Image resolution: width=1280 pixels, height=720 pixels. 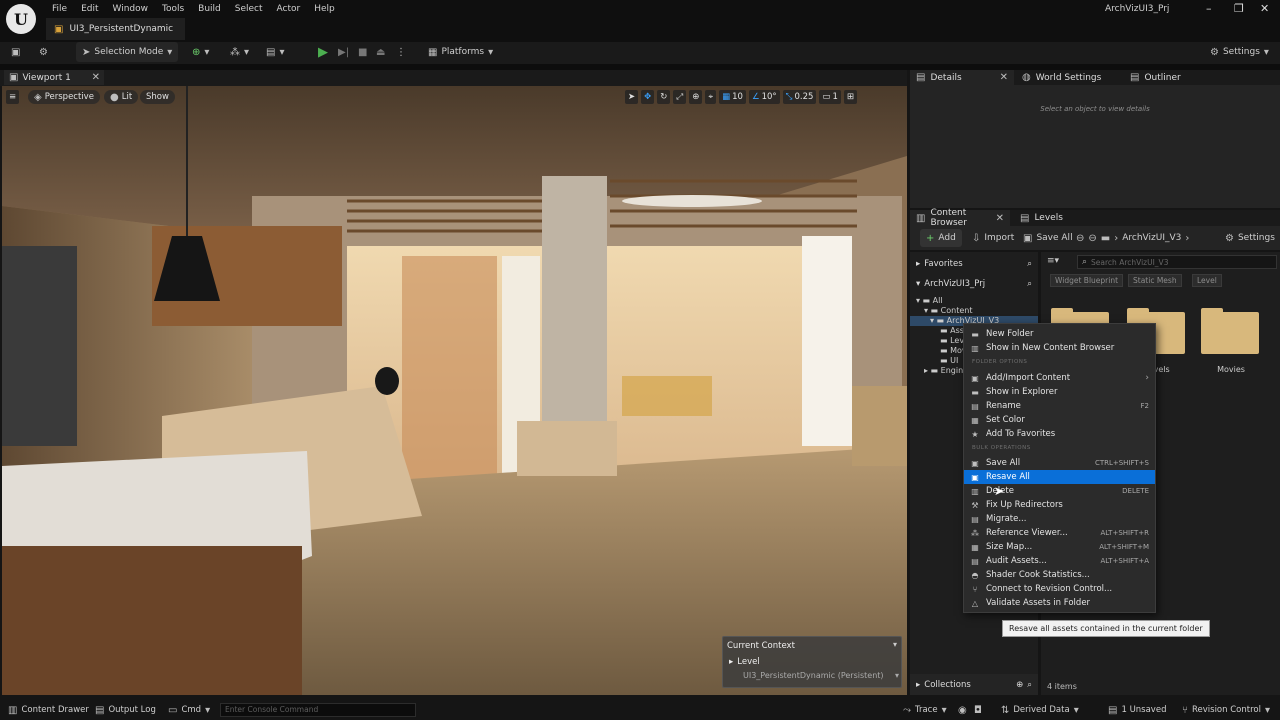 What do you see at coordinates (764, 97) in the screenshot?
I see `rotation-snap-button: ∠ 10°` at bounding box center [764, 97].